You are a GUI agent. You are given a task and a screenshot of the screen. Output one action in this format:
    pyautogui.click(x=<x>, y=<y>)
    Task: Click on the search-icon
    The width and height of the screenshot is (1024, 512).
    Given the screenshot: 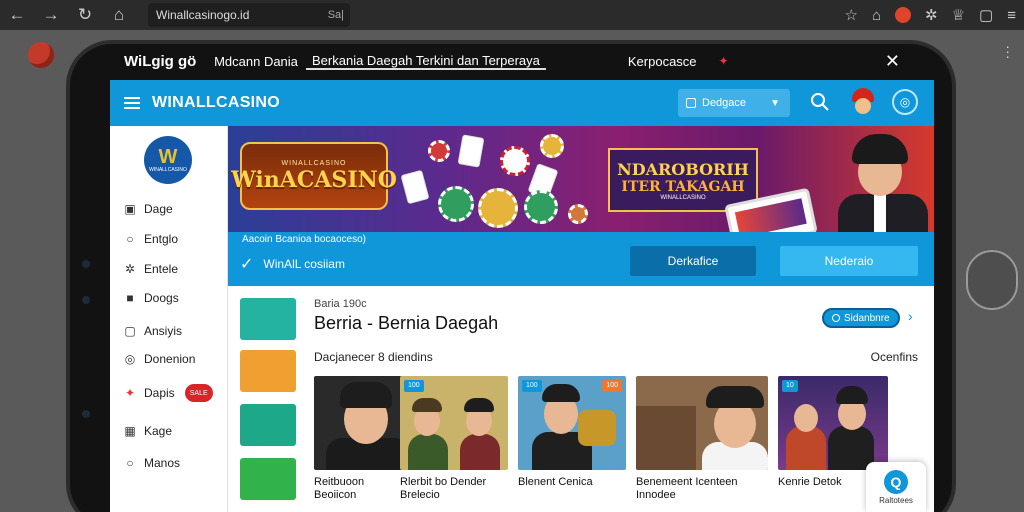 What is the action you would take?
    pyautogui.click(x=820, y=102)
    